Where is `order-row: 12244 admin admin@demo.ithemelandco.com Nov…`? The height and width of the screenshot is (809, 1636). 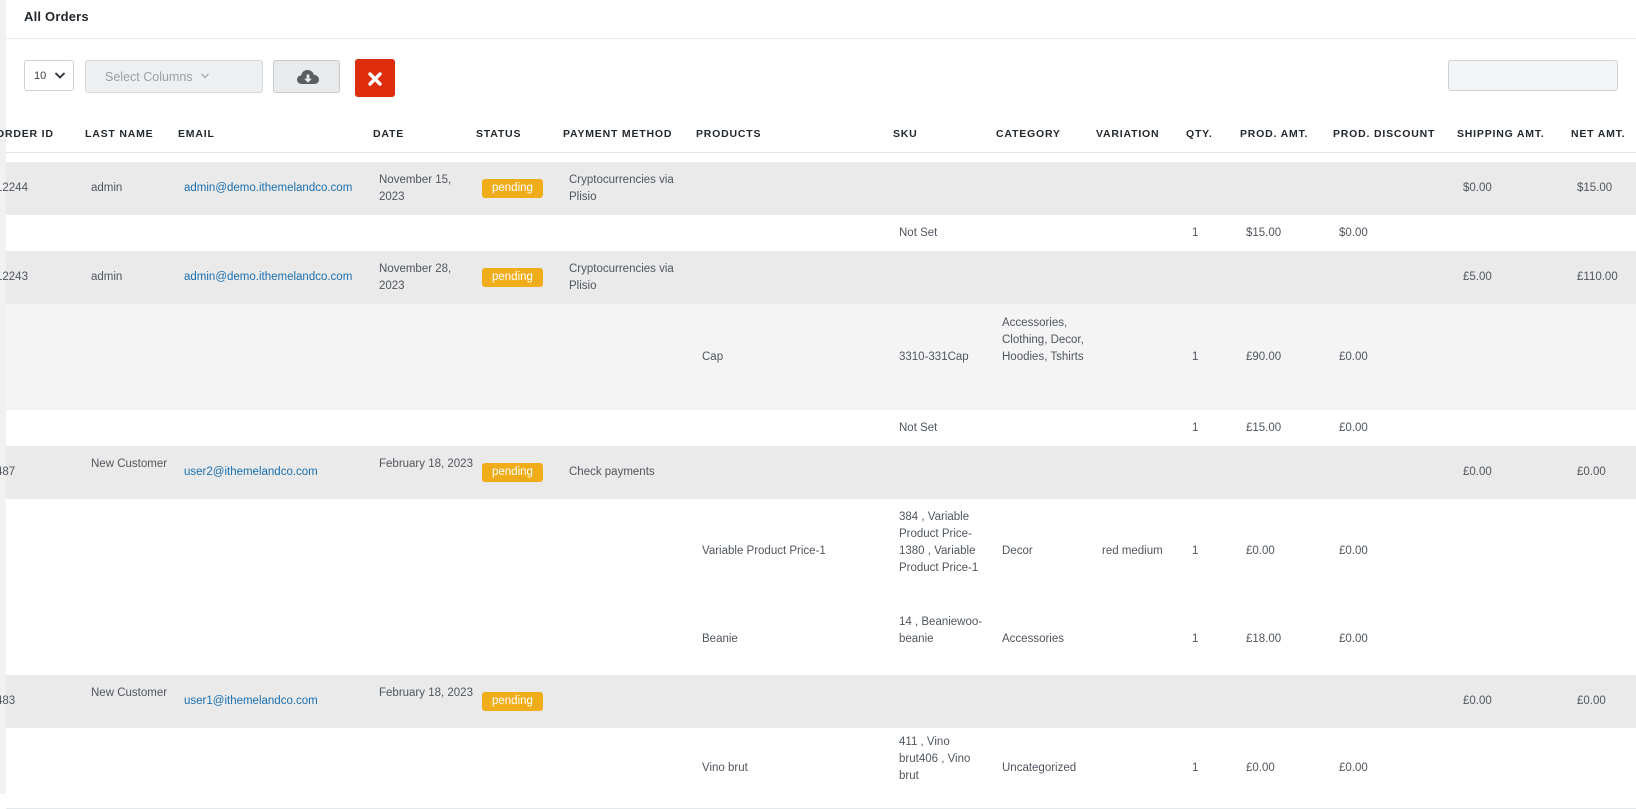 order-row: 12244 admin admin@demo.ithemelandco.com Nov… is located at coordinates (818, 189).